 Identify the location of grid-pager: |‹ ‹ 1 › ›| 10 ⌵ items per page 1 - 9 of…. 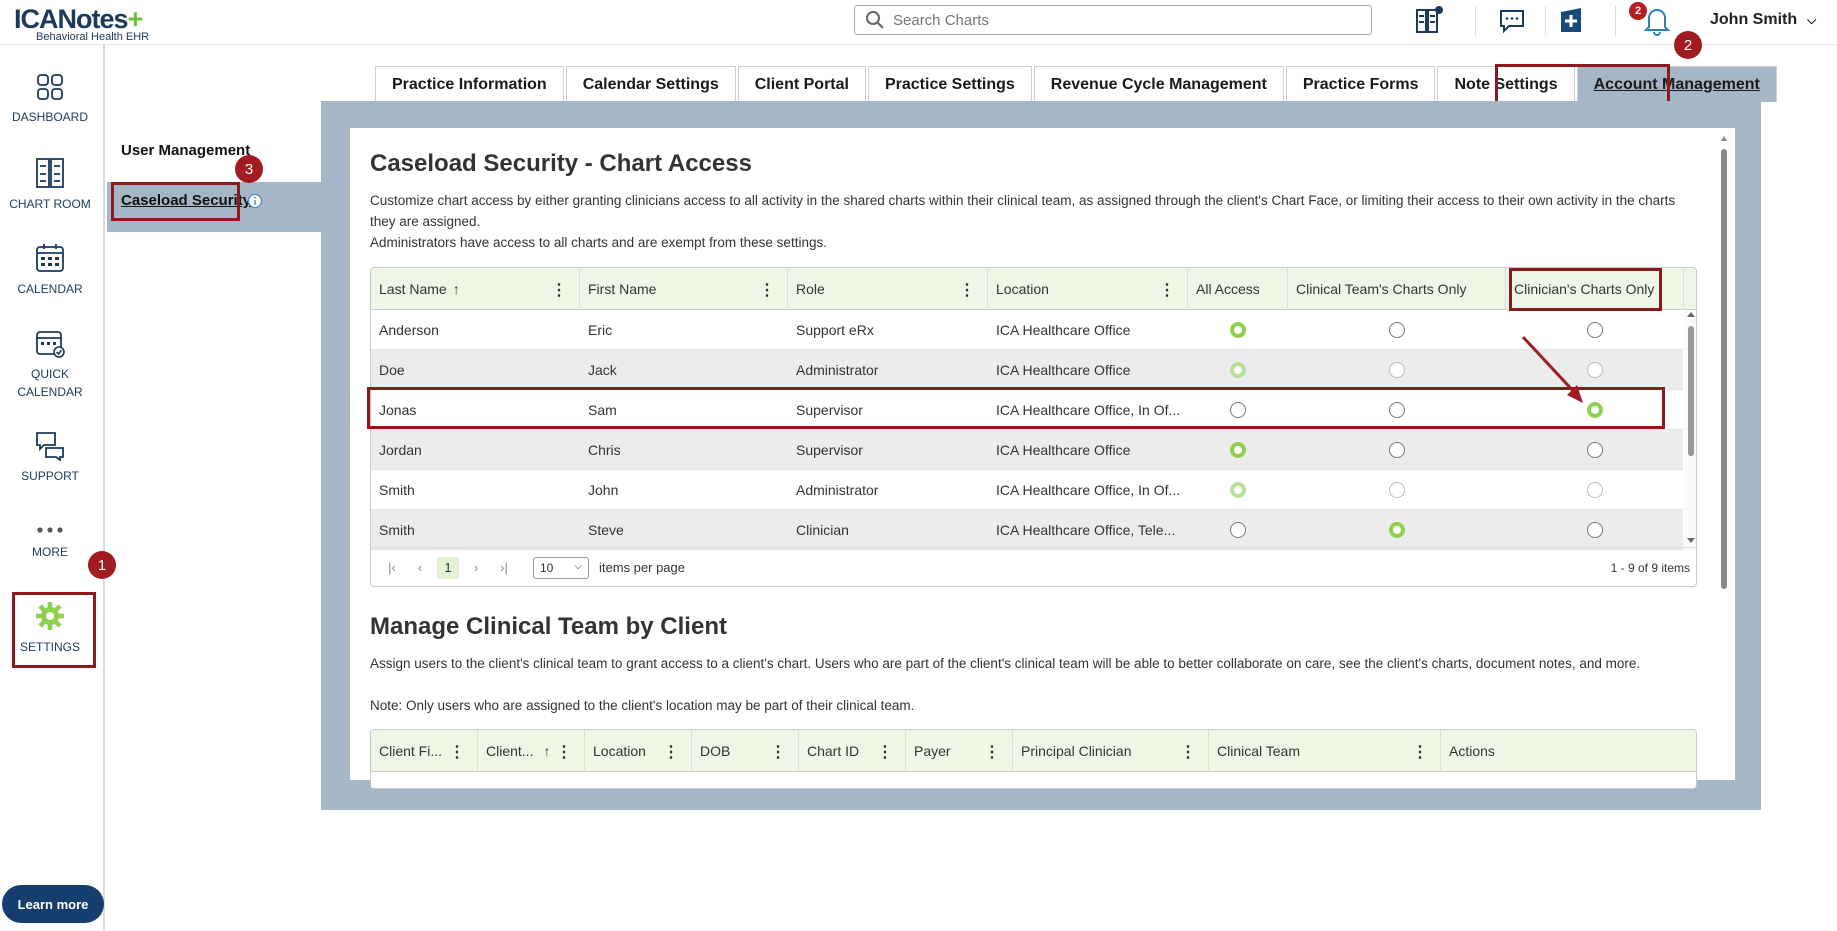
(1033, 566).